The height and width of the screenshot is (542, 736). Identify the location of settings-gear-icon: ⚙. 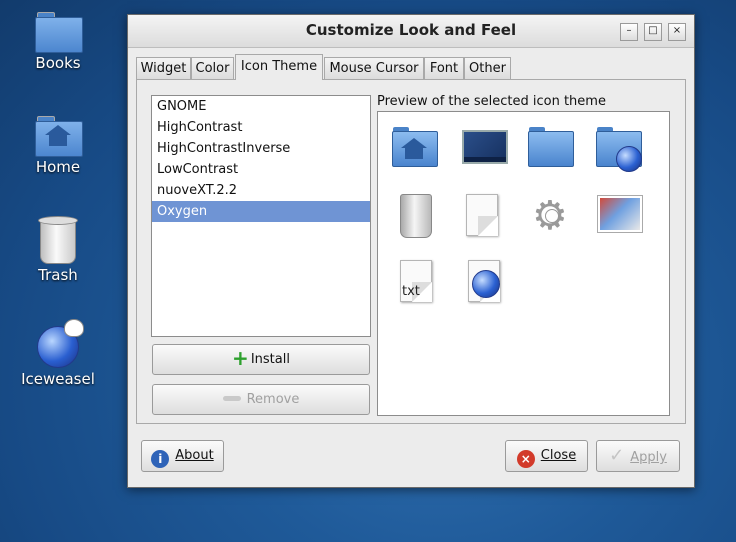
(550, 216).